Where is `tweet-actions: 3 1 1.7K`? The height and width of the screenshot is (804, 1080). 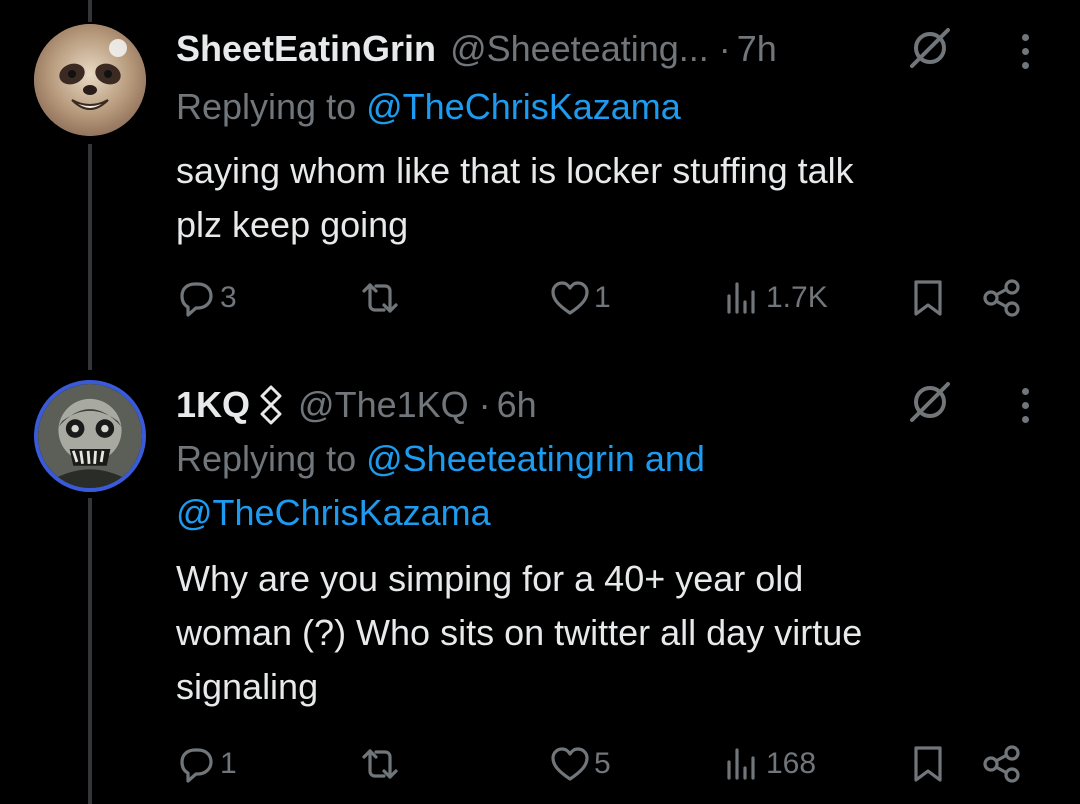 tweet-actions: 3 1 1.7K is located at coordinates (540, 301).